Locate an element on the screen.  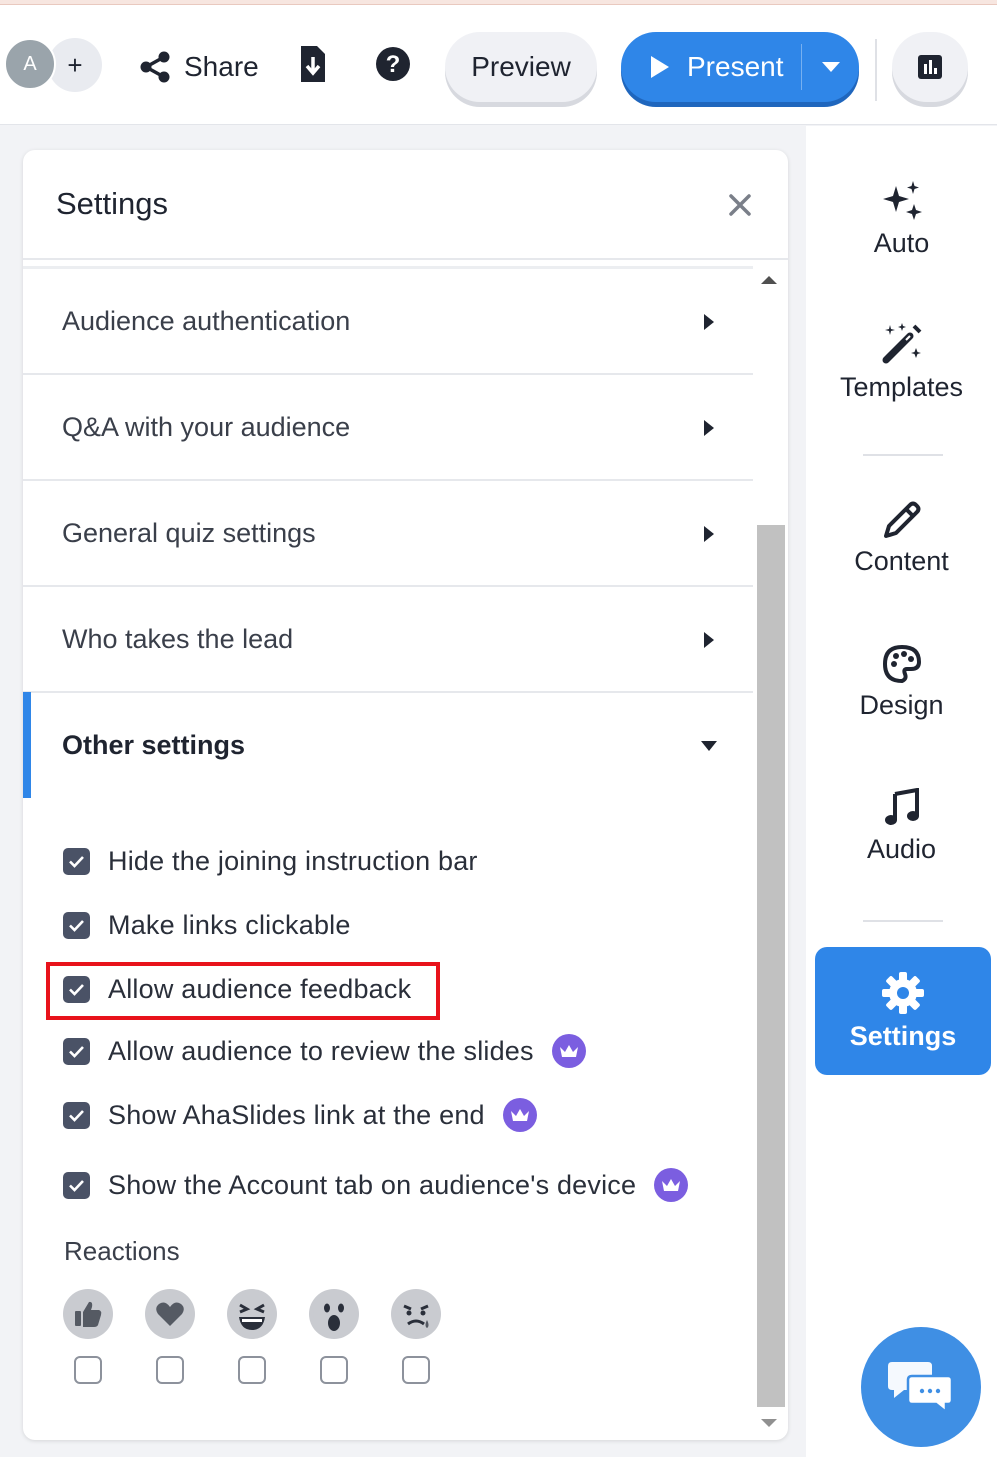
close-settings-button is located at coordinates (740, 205).